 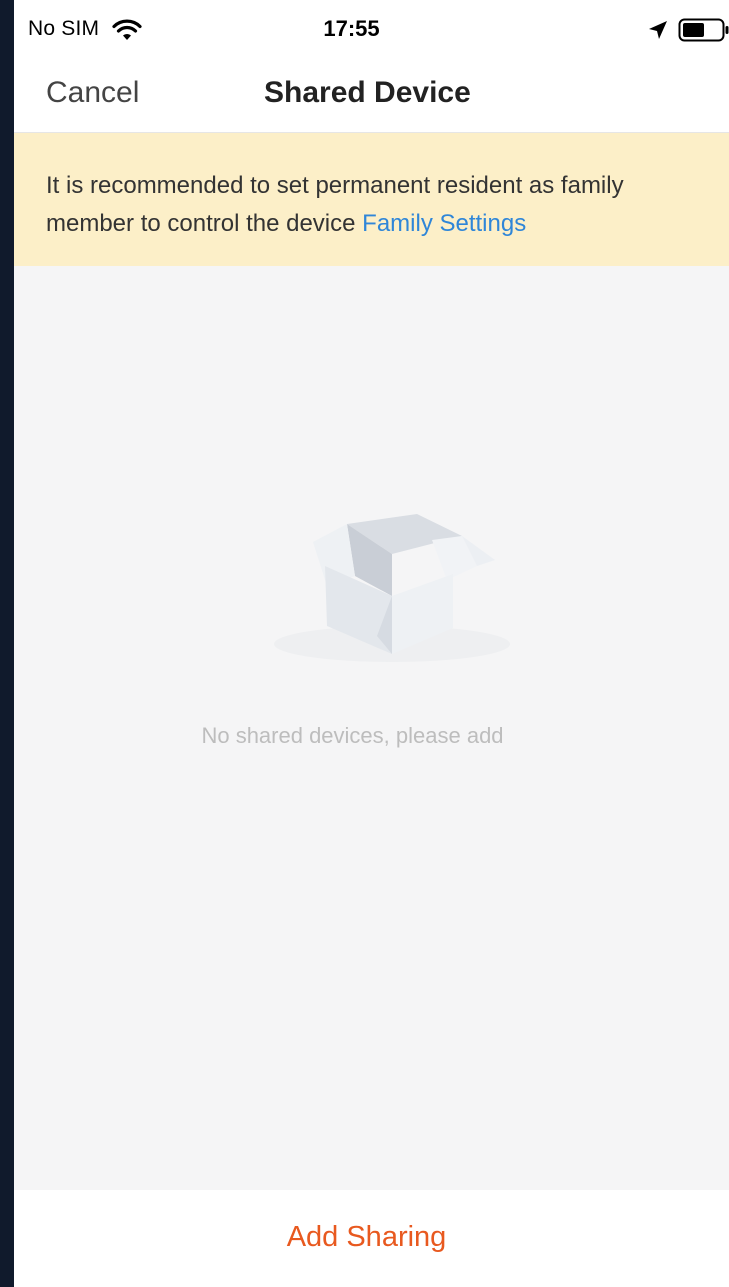 I want to click on bottom-action-bar: Add Sharing, so click(x=371, y=1238).